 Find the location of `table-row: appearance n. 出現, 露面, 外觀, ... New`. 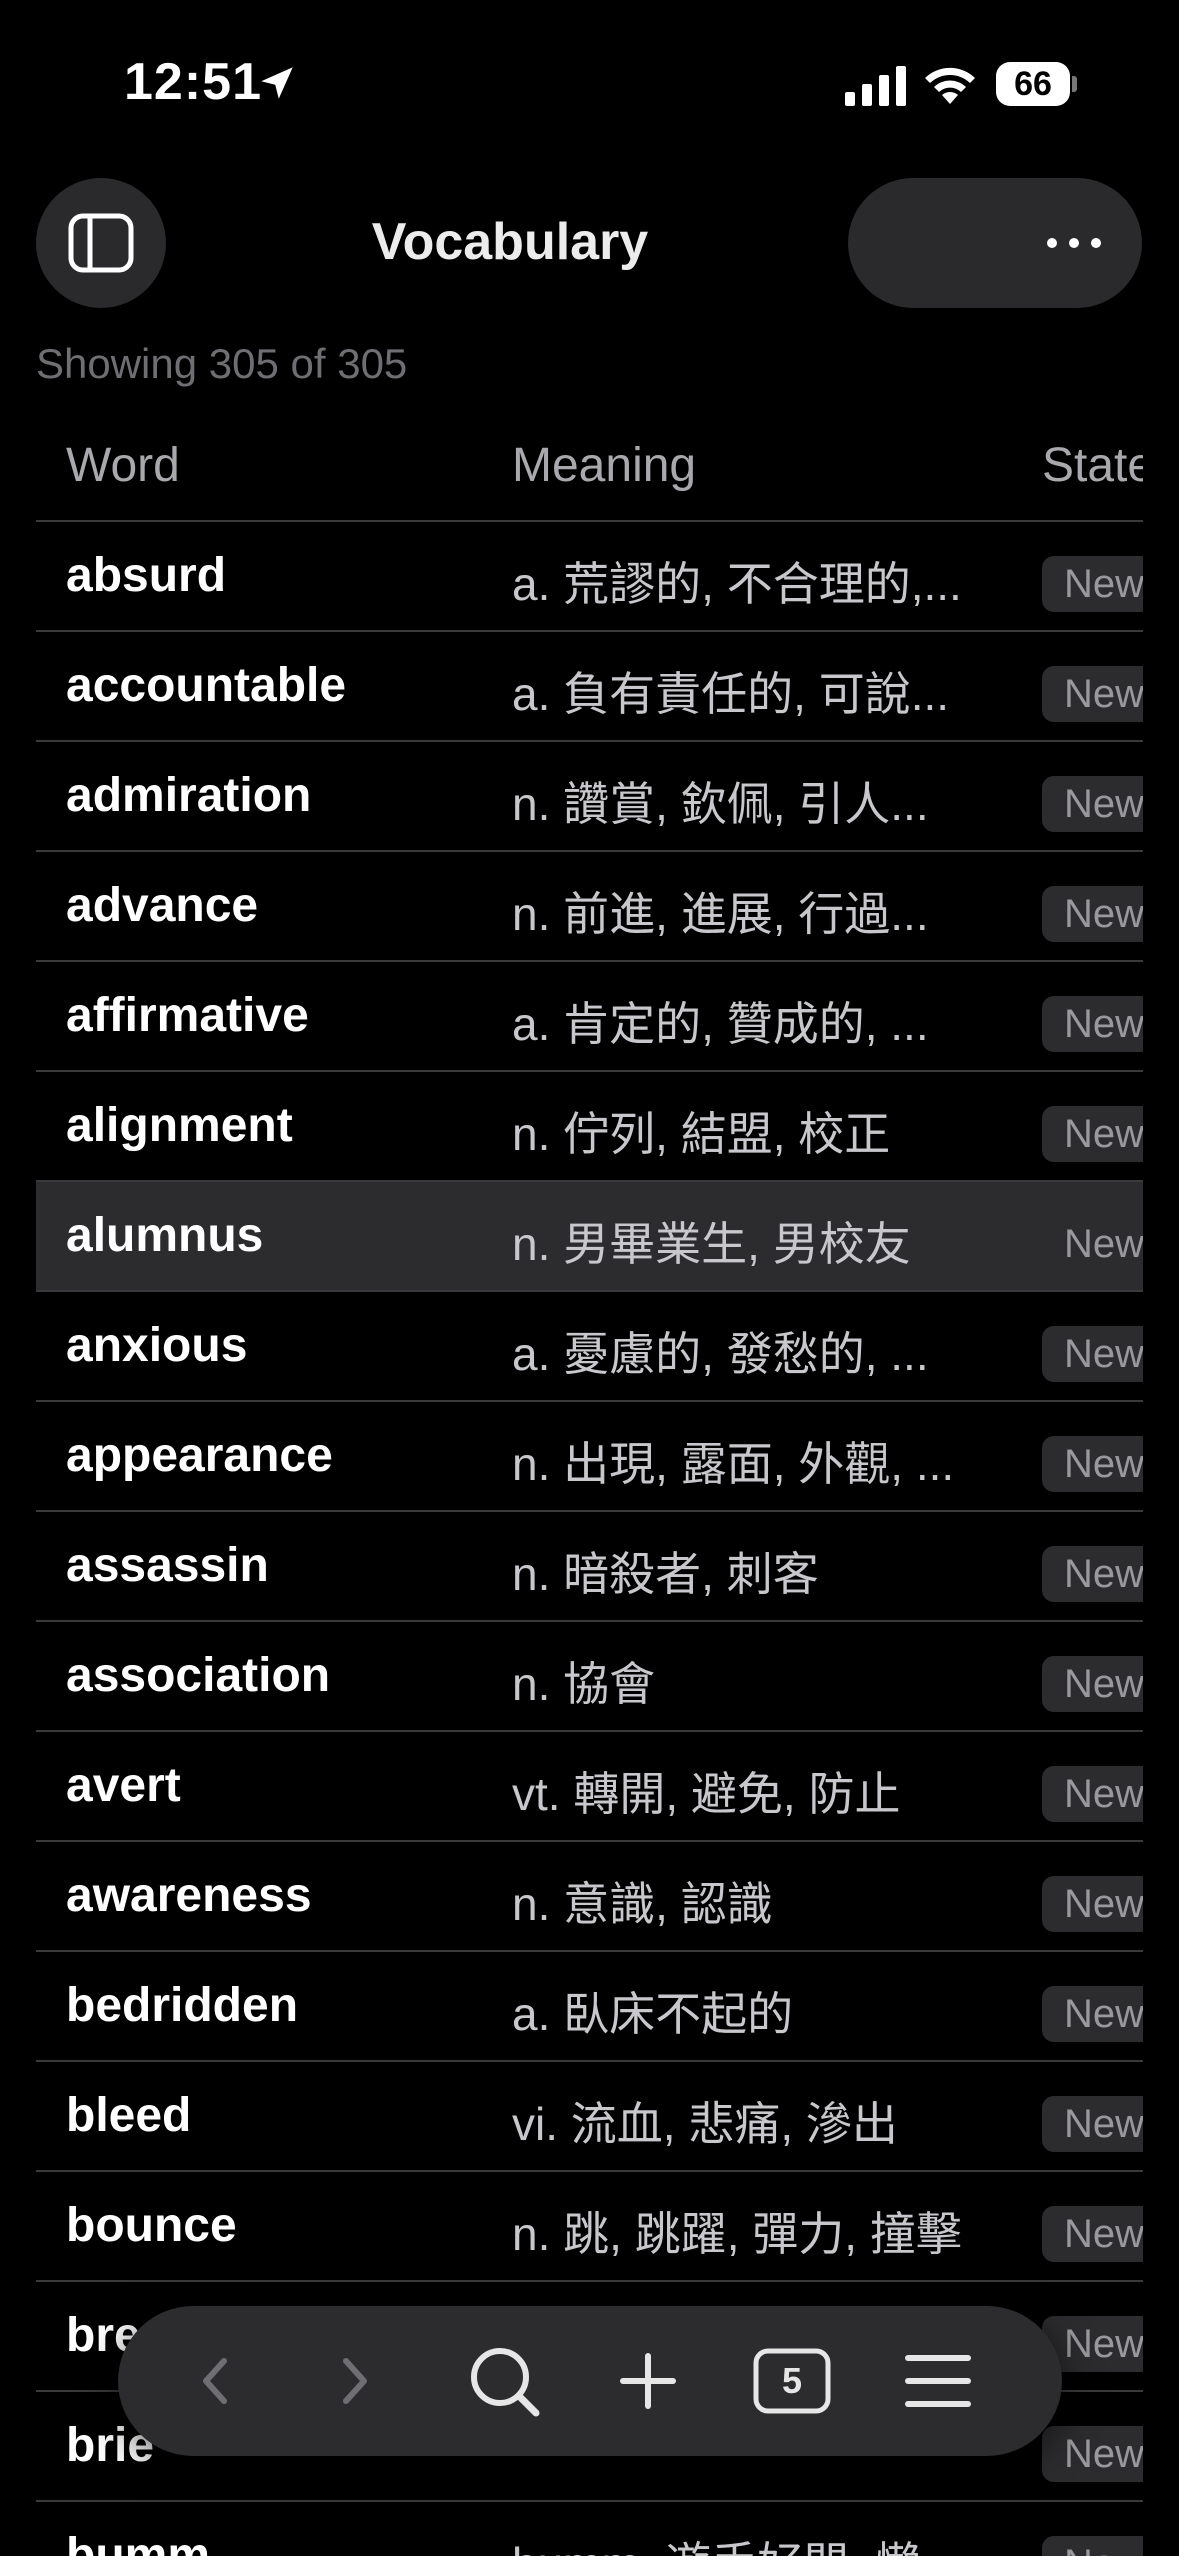

table-row: appearance n. 出現, 露面, 外觀, ... New is located at coordinates (589, 1457).